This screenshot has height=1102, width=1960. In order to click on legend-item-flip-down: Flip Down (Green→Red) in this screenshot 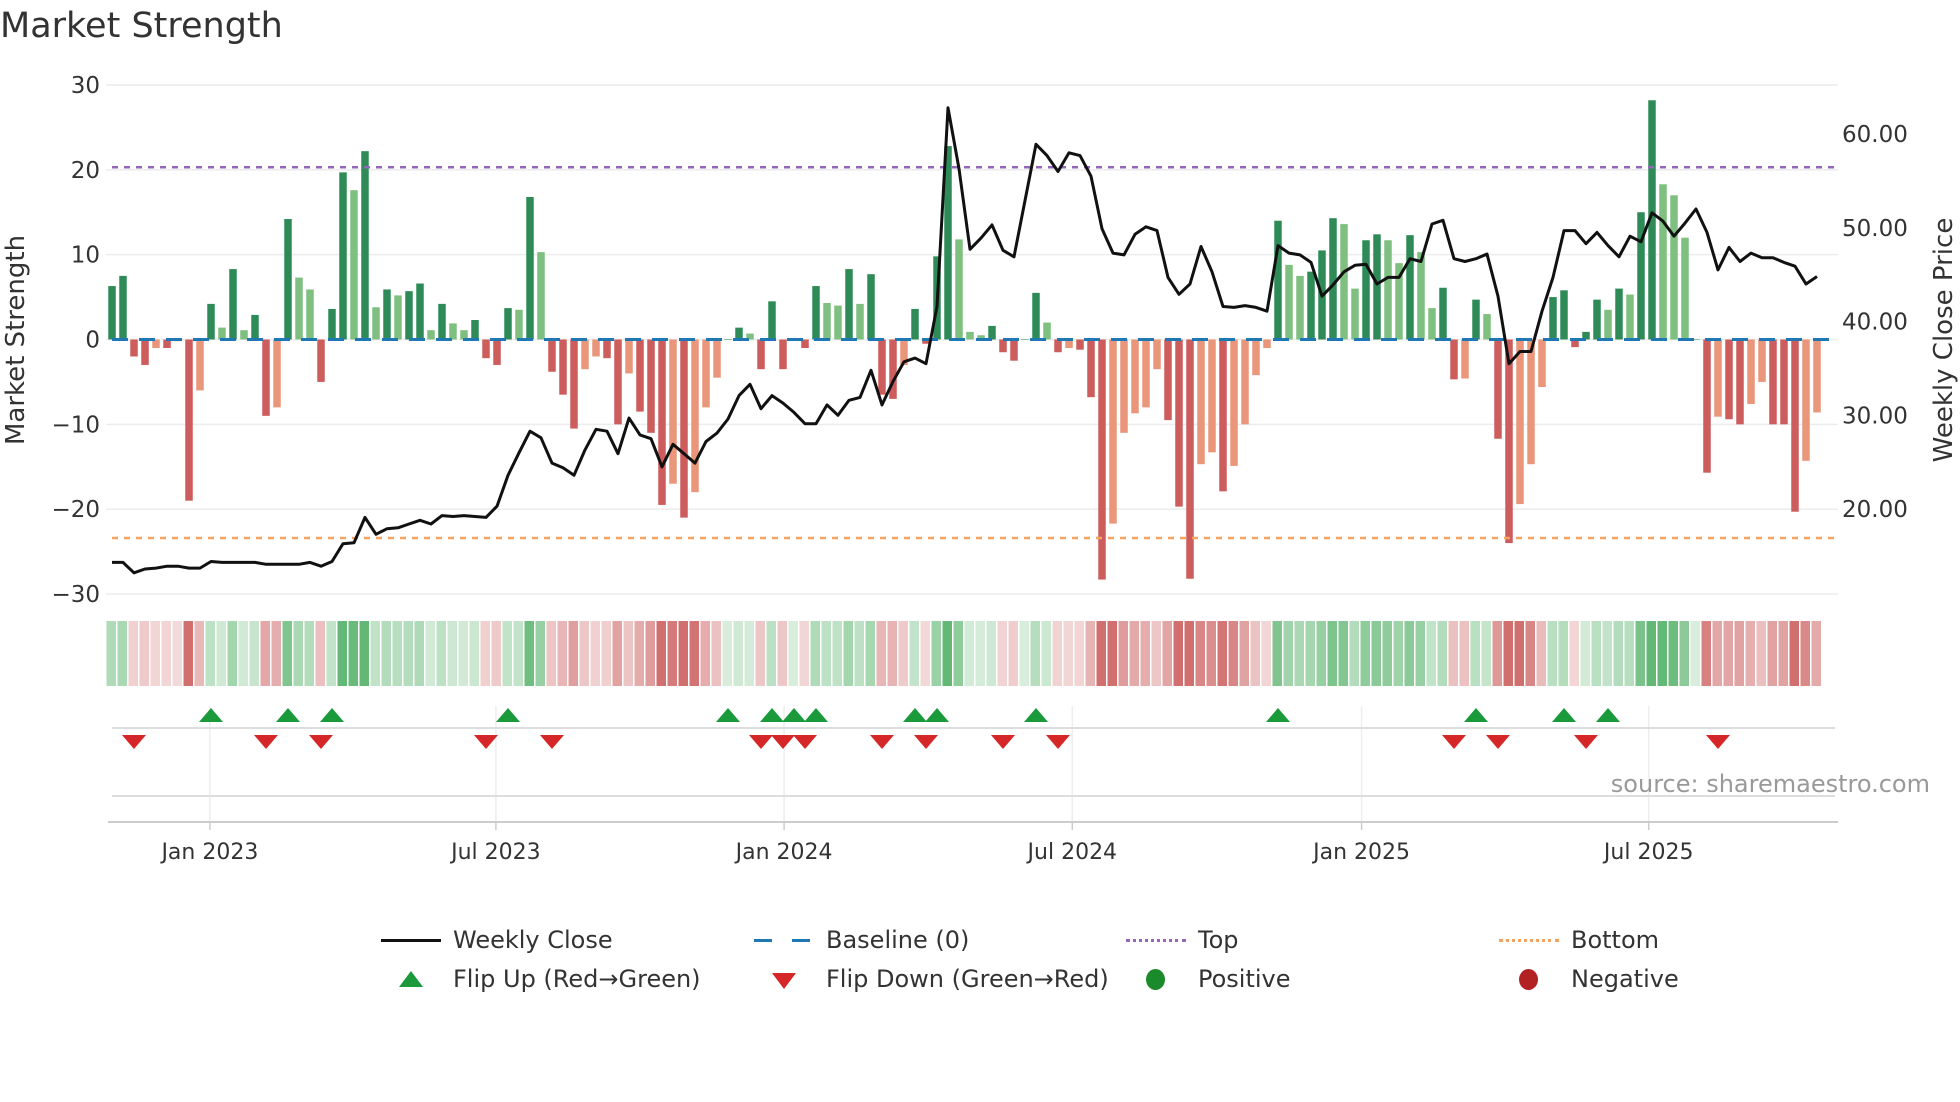, I will do `click(931, 979)`.